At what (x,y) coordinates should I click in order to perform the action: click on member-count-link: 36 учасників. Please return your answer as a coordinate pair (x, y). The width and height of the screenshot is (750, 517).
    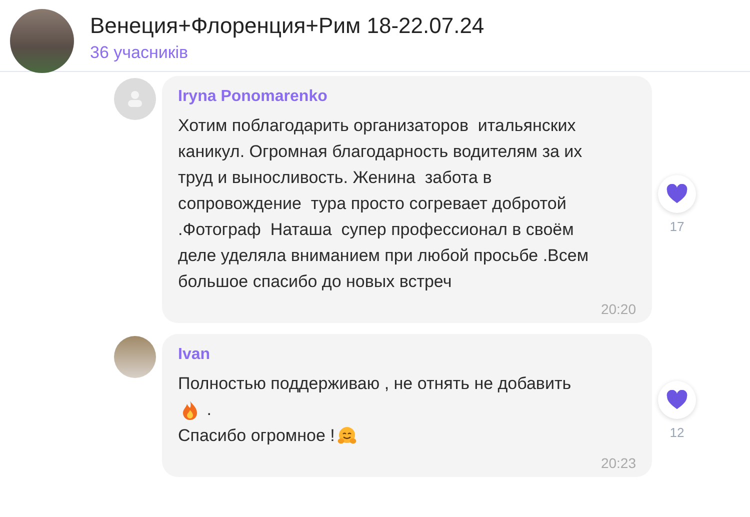
    Looking at the image, I should click on (287, 53).